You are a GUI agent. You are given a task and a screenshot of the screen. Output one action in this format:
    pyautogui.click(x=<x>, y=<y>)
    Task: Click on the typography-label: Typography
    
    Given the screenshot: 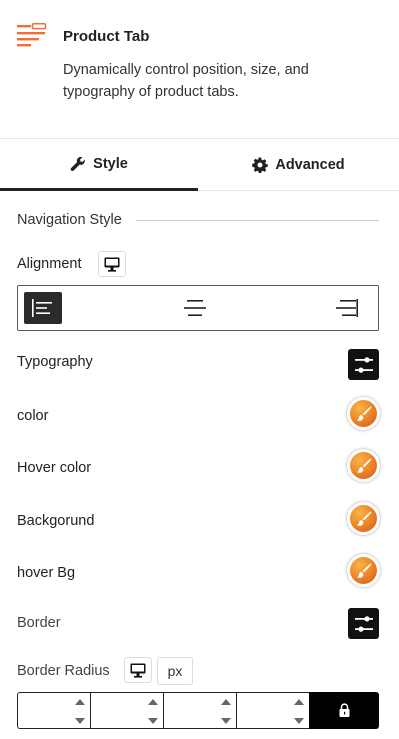 What is the action you would take?
    pyautogui.click(x=55, y=362)
    